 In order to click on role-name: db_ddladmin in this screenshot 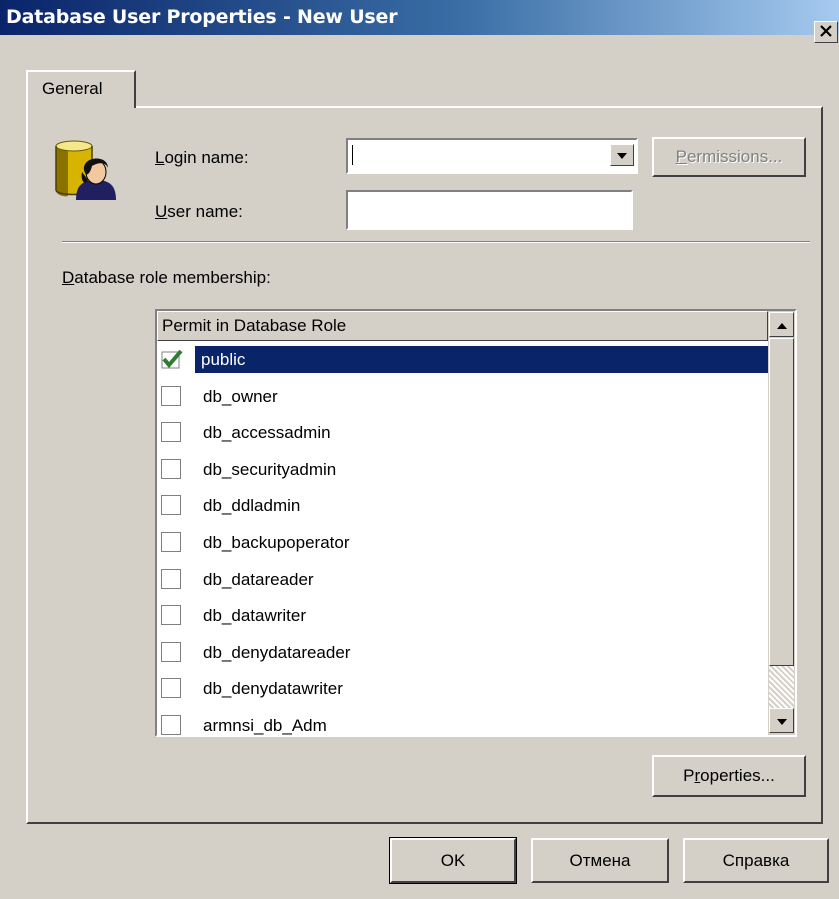, I will do `click(252, 506)`.